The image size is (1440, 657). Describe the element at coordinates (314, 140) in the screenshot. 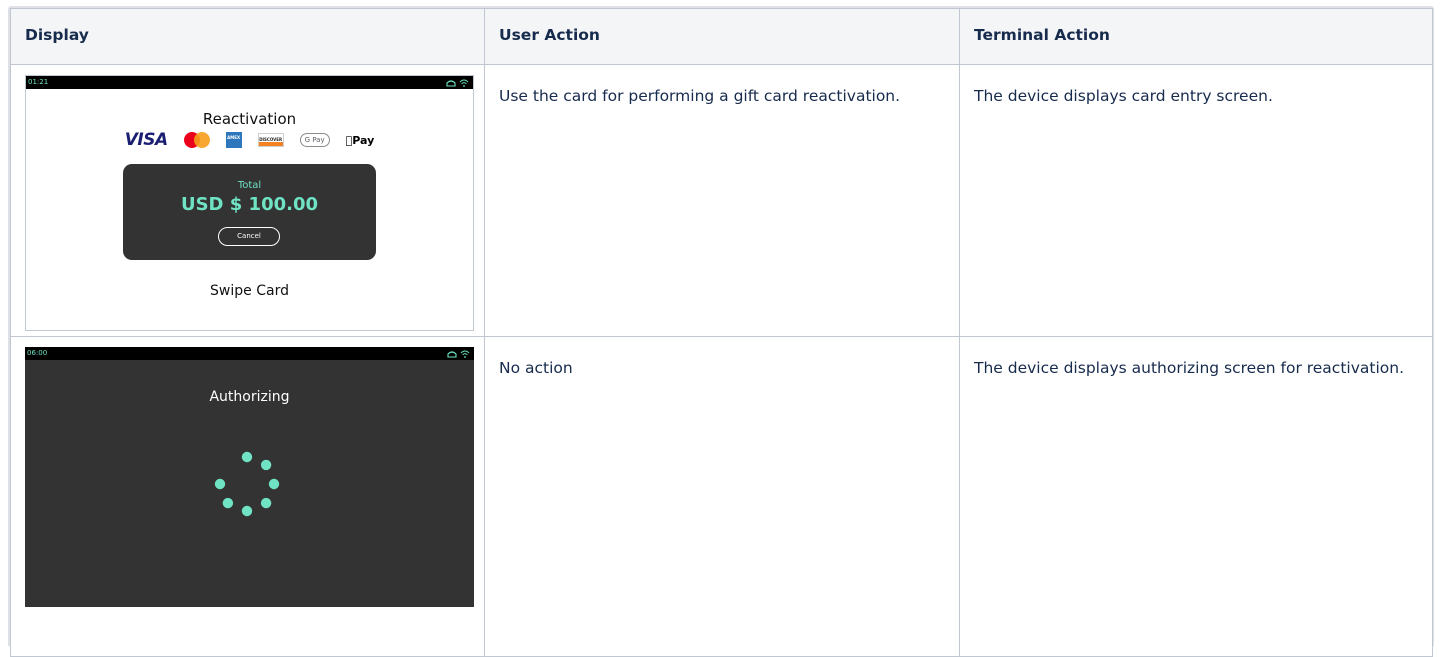

I see `google-pay-logo: G Pay` at that location.